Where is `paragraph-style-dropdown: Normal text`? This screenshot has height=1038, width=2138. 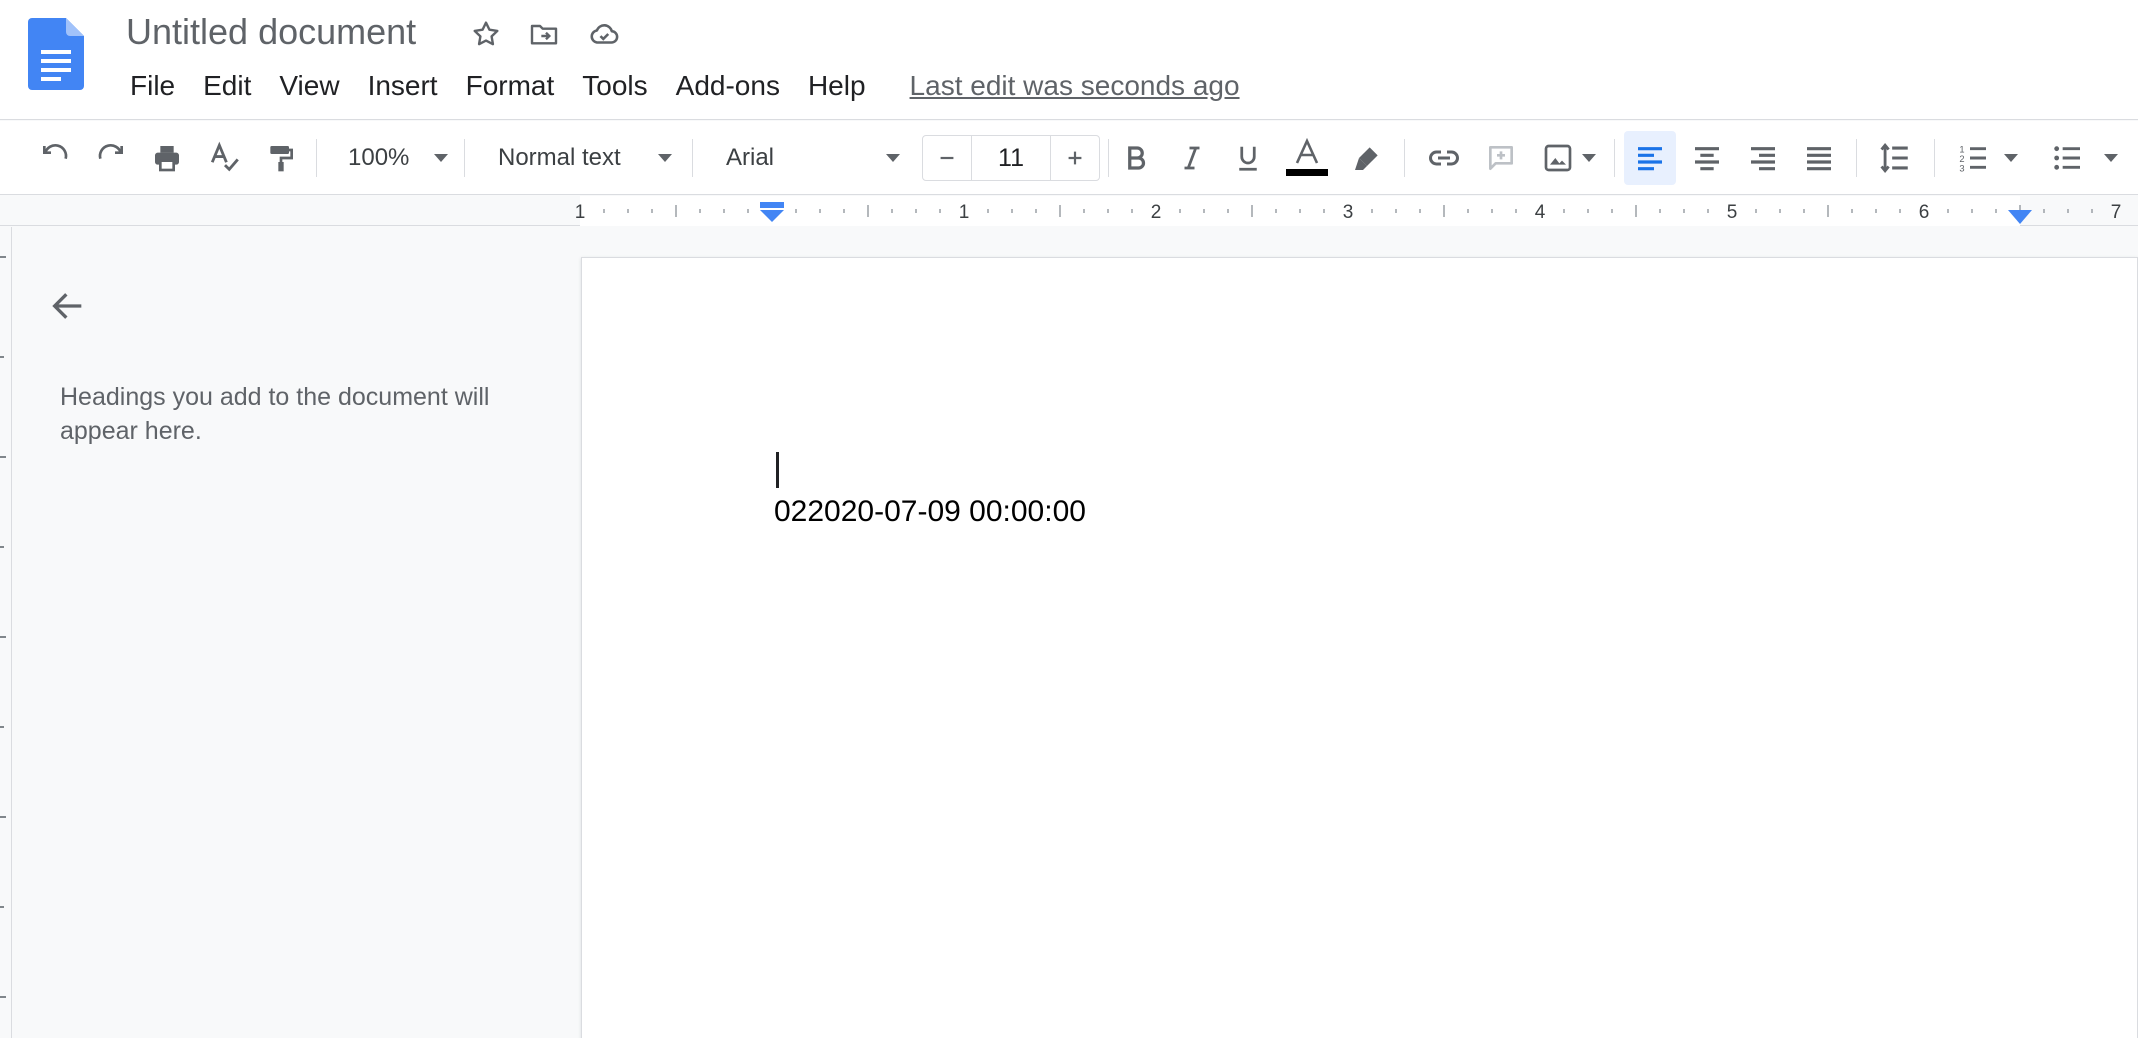 paragraph-style-dropdown: Normal text is located at coordinates (580, 158).